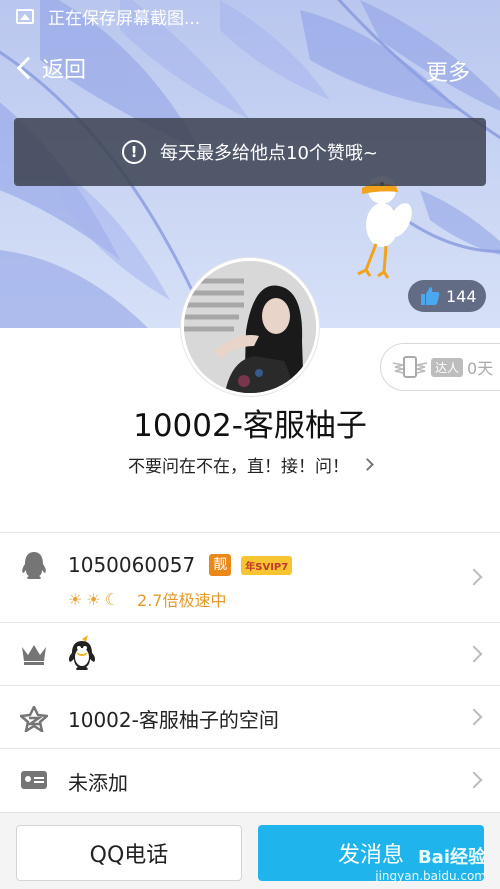 The image size is (500, 889). What do you see at coordinates (34, 655) in the screenshot?
I see `crown-icon` at bounding box center [34, 655].